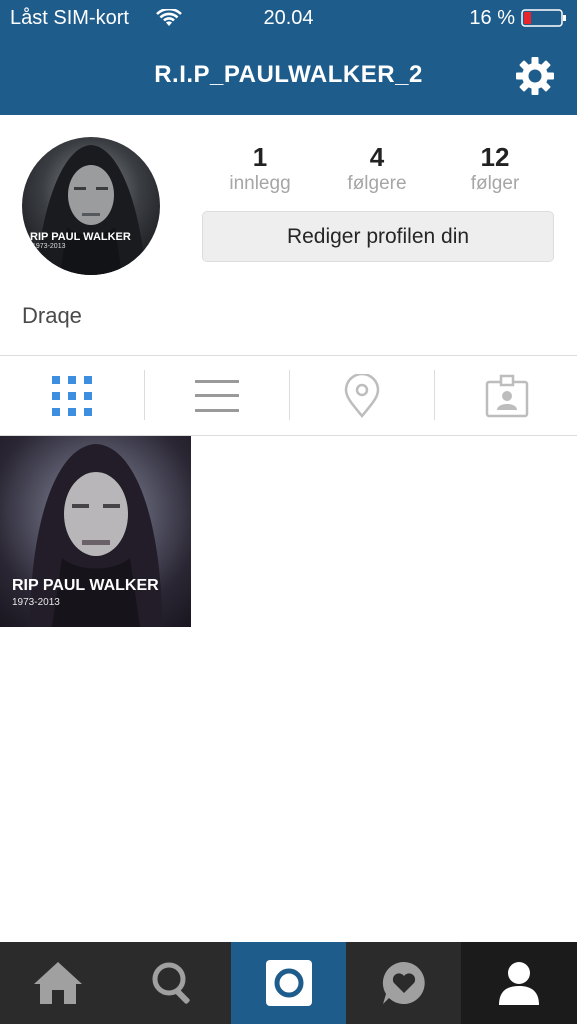  What do you see at coordinates (535, 76) in the screenshot?
I see `gear-icon` at bounding box center [535, 76].